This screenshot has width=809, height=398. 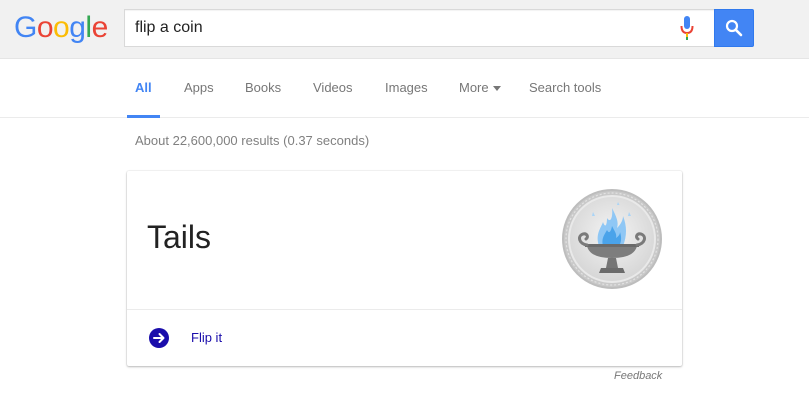 I want to click on logo-letter: g, so click(x=77, y=27).